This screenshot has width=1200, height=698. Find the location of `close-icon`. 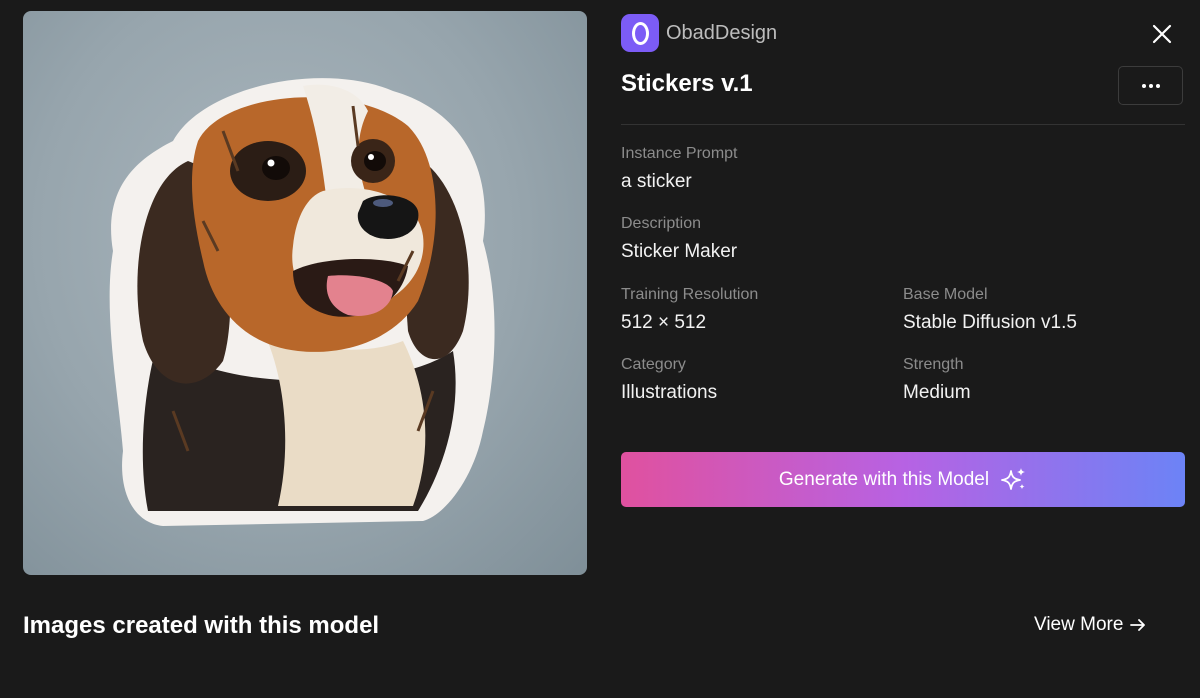

close-icon is located at coordinates (1162, 34).